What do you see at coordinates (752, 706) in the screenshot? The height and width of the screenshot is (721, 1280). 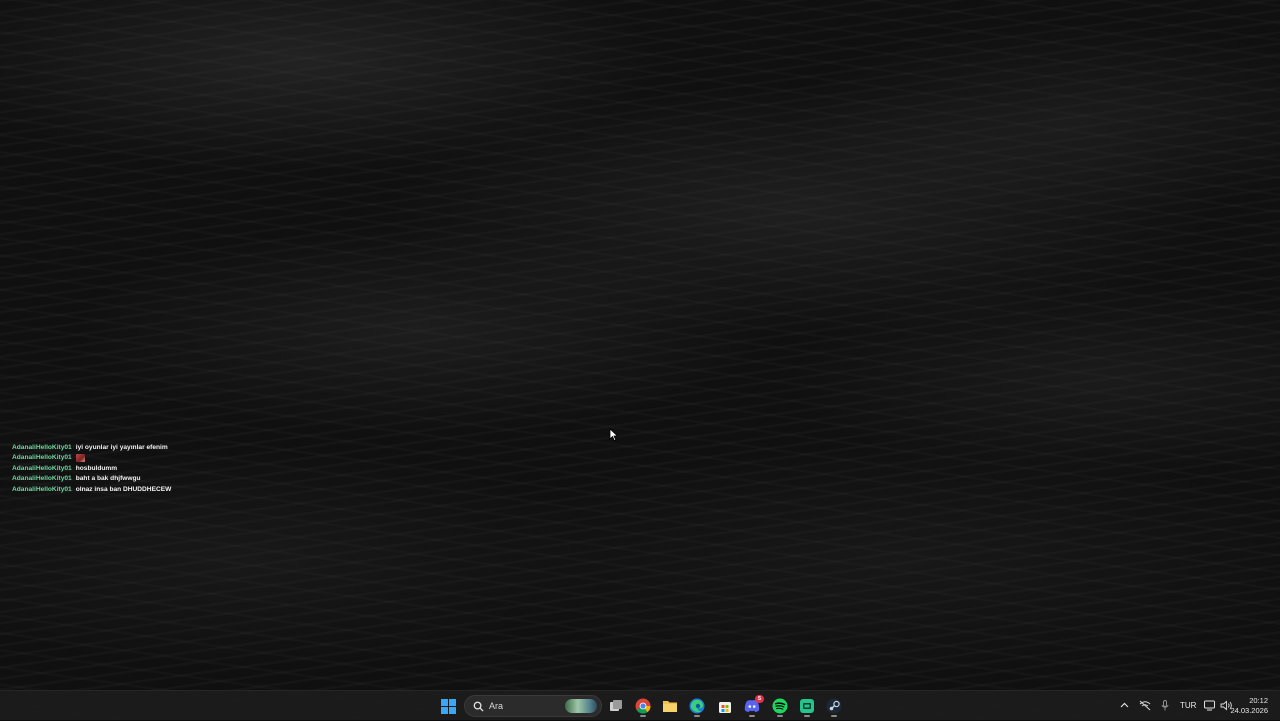 I see `discord-button: 5` at bounding box center [752, 706].